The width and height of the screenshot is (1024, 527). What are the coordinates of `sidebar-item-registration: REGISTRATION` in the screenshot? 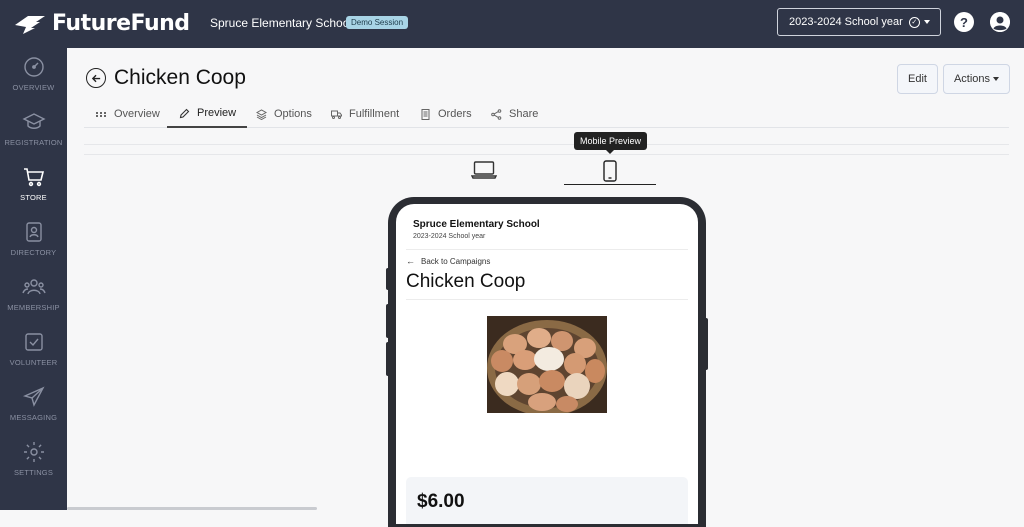 It's located at (33, 130).